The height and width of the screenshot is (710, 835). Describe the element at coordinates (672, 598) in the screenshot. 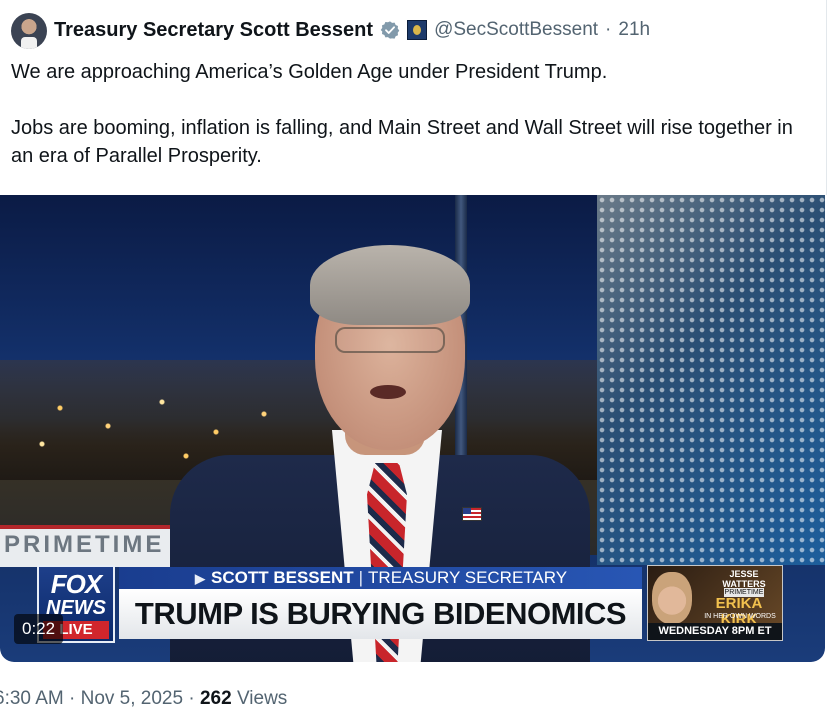

I see `promo-guest-photo` at that location.